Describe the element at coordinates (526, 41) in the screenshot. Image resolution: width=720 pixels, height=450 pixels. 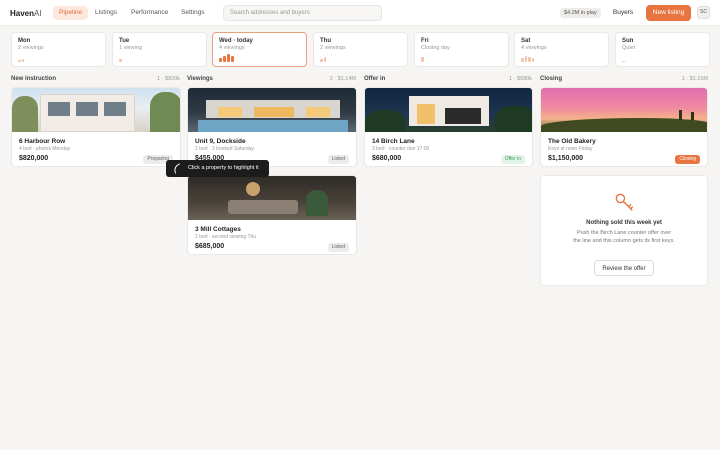
I see `day-name: Sat` at that location.